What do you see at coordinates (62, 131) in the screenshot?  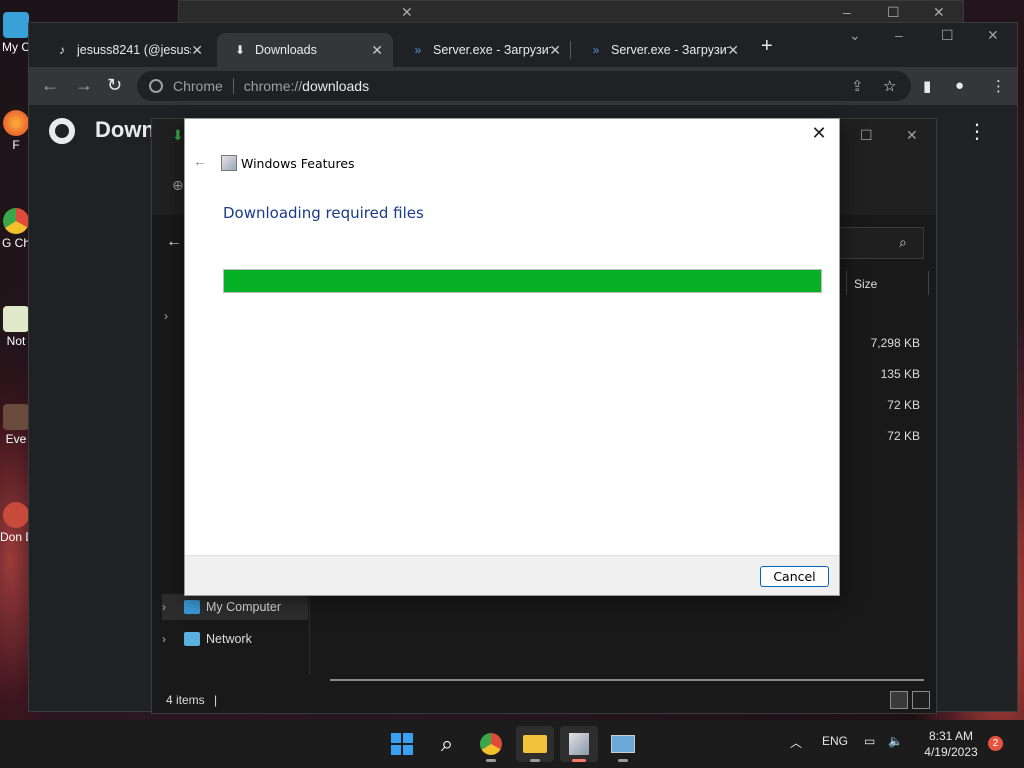 I see `chrome-logo-icon` at bounding box center [62, 131].